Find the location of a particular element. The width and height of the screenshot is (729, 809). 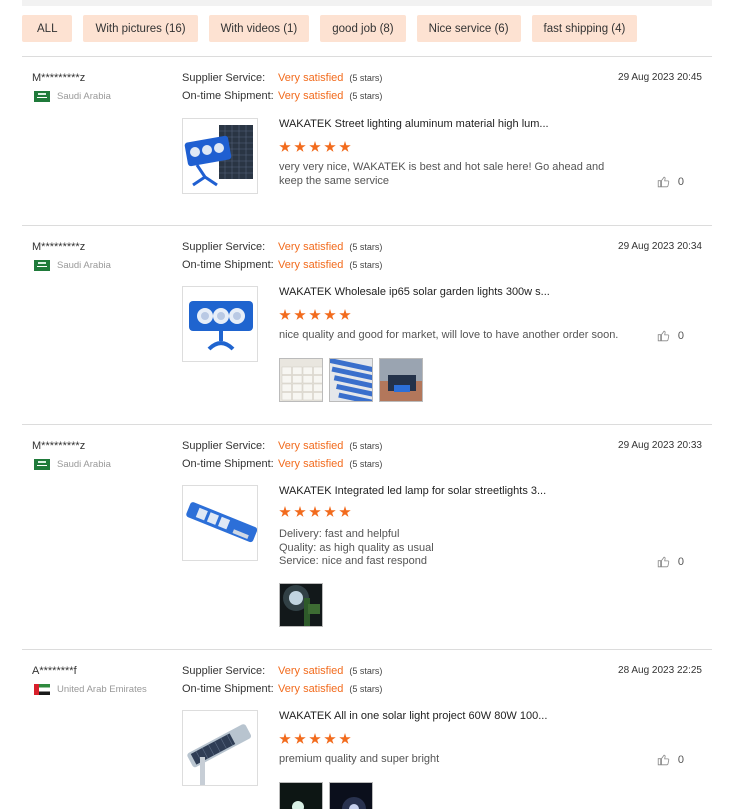

reviewer-country: United Arab Emirates is located at coordinates (90, 689).